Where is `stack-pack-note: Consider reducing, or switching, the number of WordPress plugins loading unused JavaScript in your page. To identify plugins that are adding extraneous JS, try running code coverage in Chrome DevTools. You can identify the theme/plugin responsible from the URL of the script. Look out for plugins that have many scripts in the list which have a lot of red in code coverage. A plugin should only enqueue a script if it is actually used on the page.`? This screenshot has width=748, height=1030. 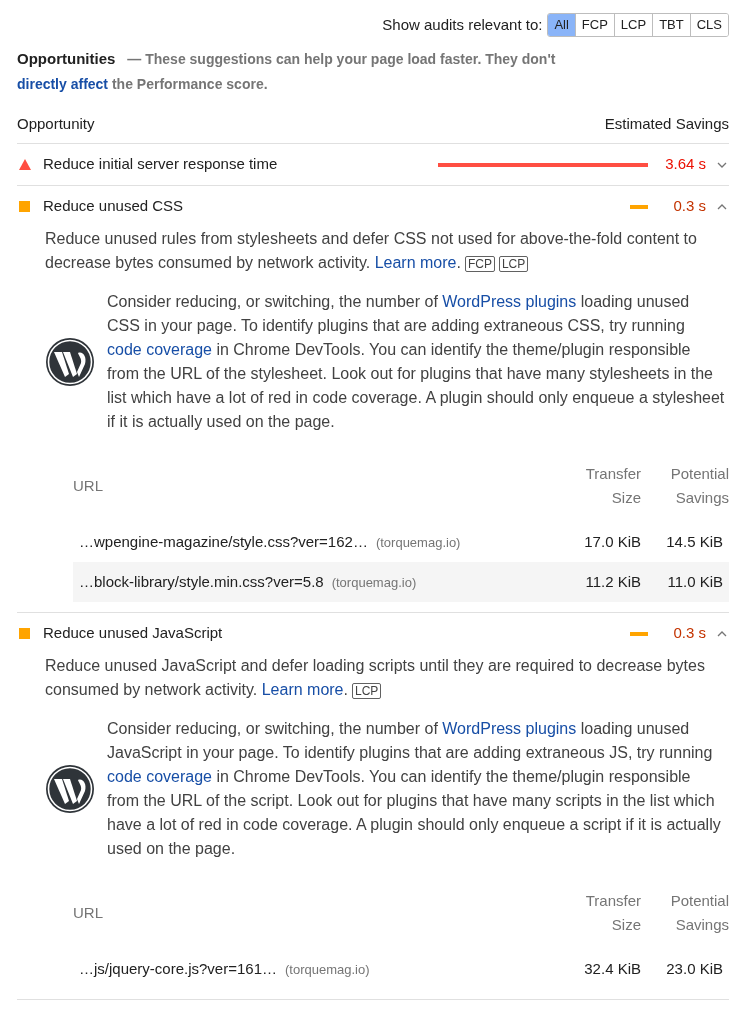
stack-pack-note: Consider reducing, or switching, the number of WordPress plugins loading unused JavaScript in your page. To identify plugins that are adding extraneous JS, try running code coverage in Chrome DevTools. You can identify the theme/plugin responsible from the URL of the script. Look out for plugins that have many scripts in the list which have a lot of red in code coverage. A plugin should only enqueue a script if it is actually used on the page. is located at coordinates (414, 789).